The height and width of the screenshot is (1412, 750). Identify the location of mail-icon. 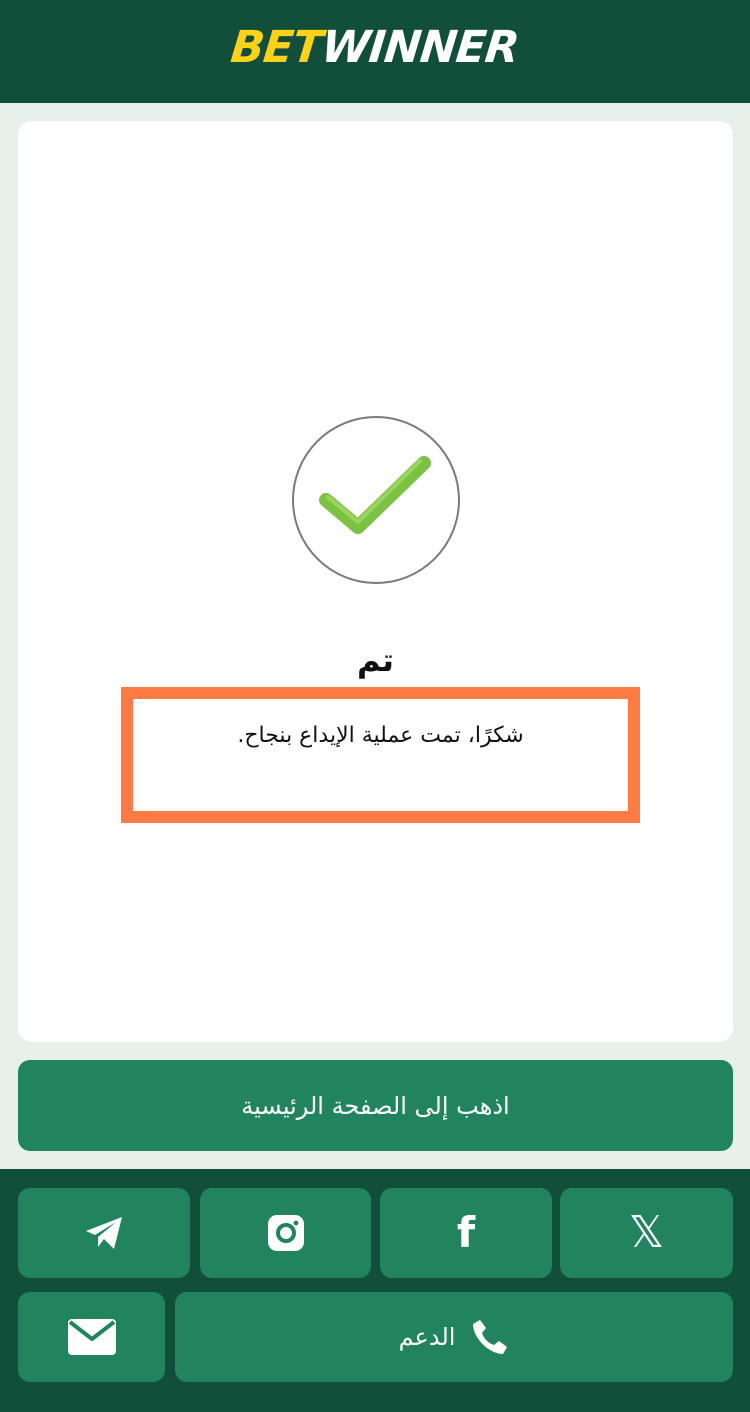
(91, 1337).